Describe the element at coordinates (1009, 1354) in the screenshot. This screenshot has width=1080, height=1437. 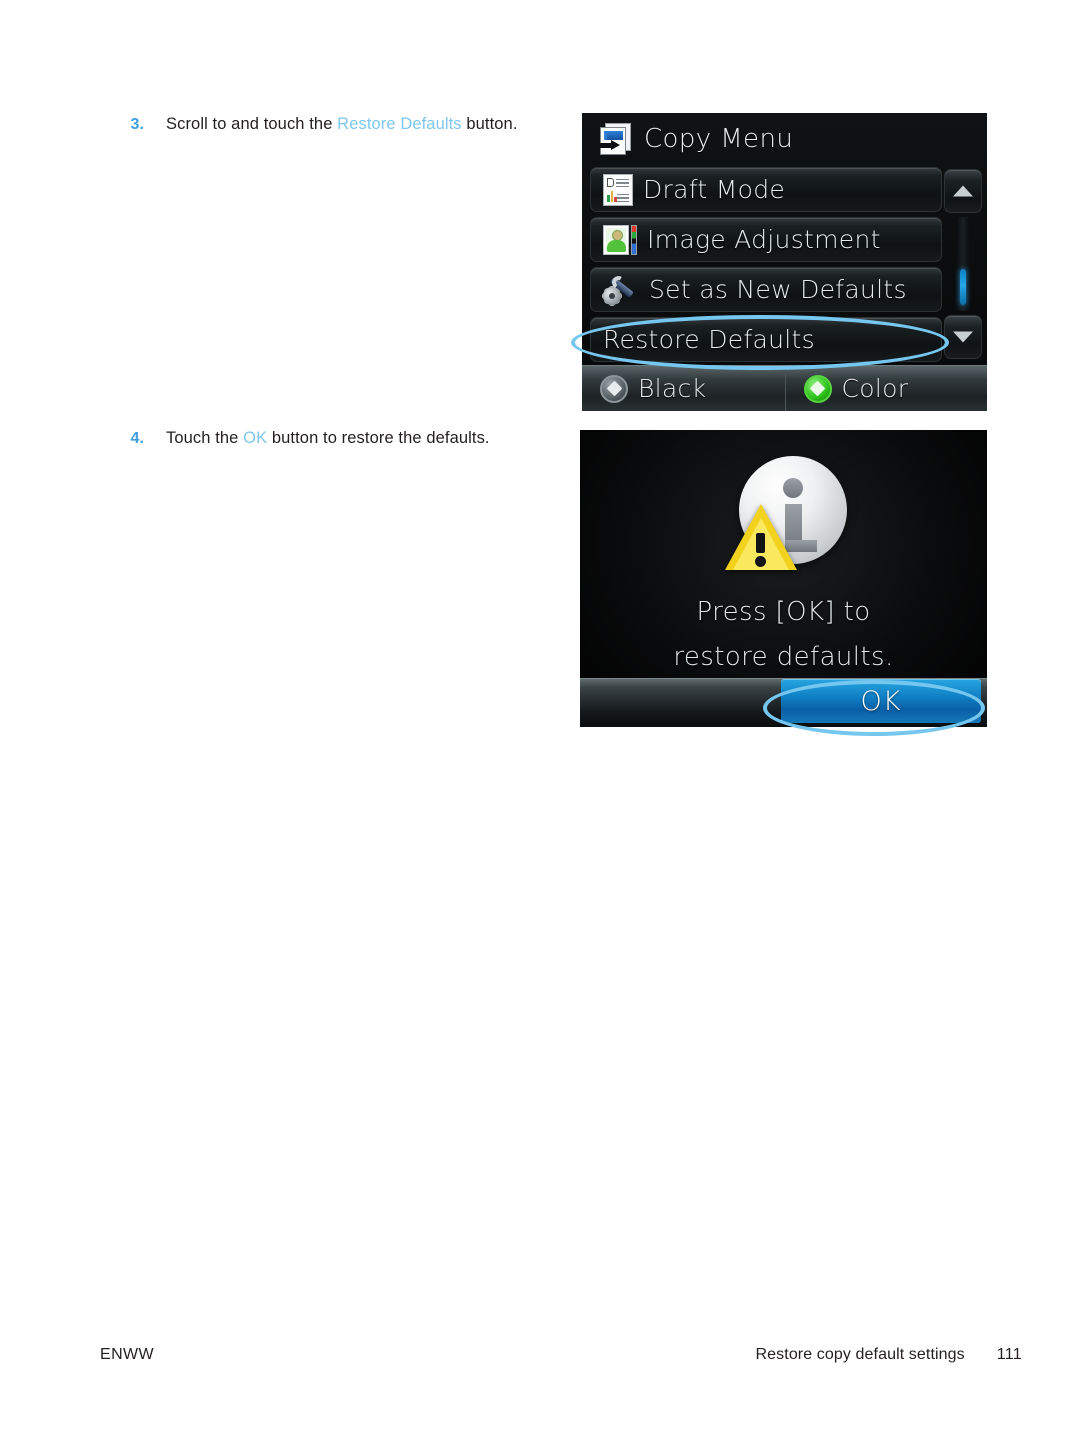
I see `footer-page-number: 111` at that location.